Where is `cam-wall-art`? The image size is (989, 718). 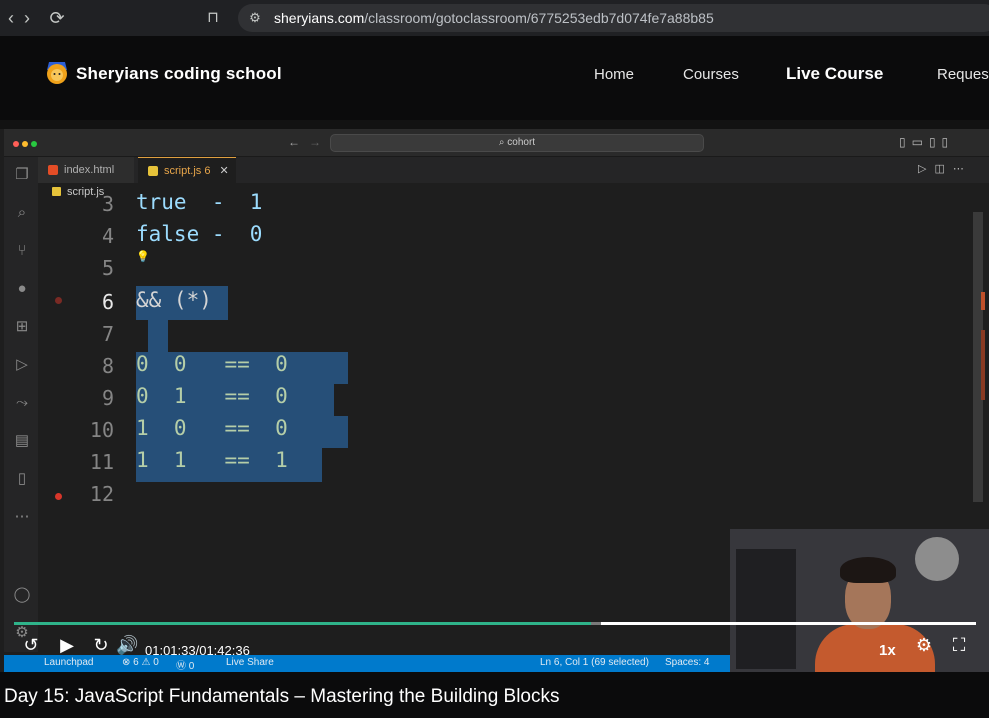
cam-wall-art is located at coordinates (937, 559).